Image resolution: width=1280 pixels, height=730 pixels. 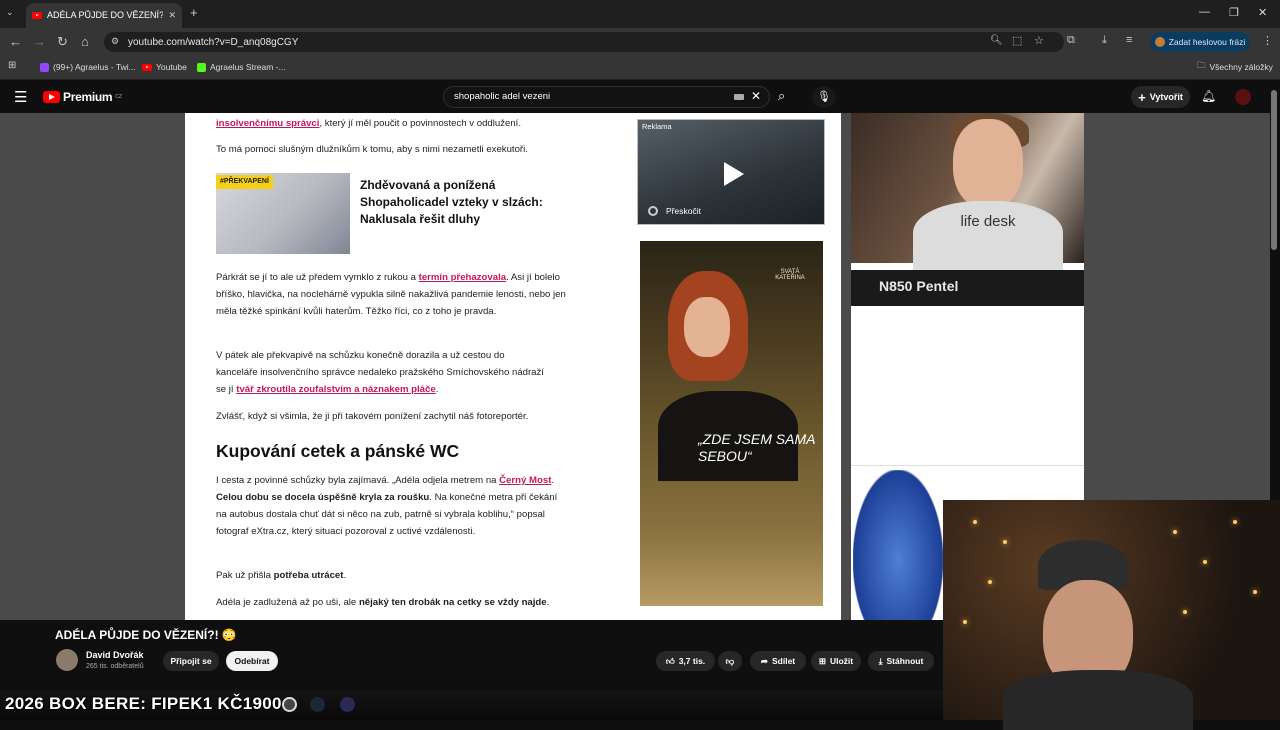 What do you see at coordinates (1204, 12) in the screenshot?
I see `minimize-button: —` at bounding box center [1204, 12].